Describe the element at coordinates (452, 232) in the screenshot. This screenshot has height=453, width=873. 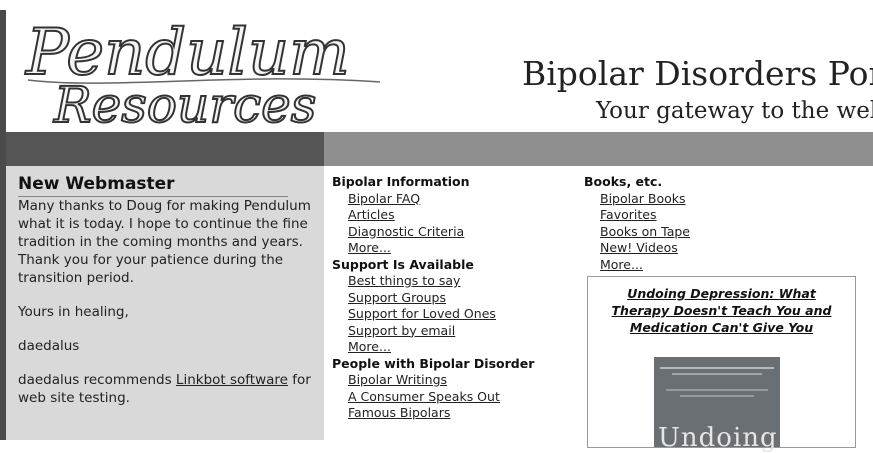
I see `link-diagnostic-criteria: Diagnostic Criteria` at that location.